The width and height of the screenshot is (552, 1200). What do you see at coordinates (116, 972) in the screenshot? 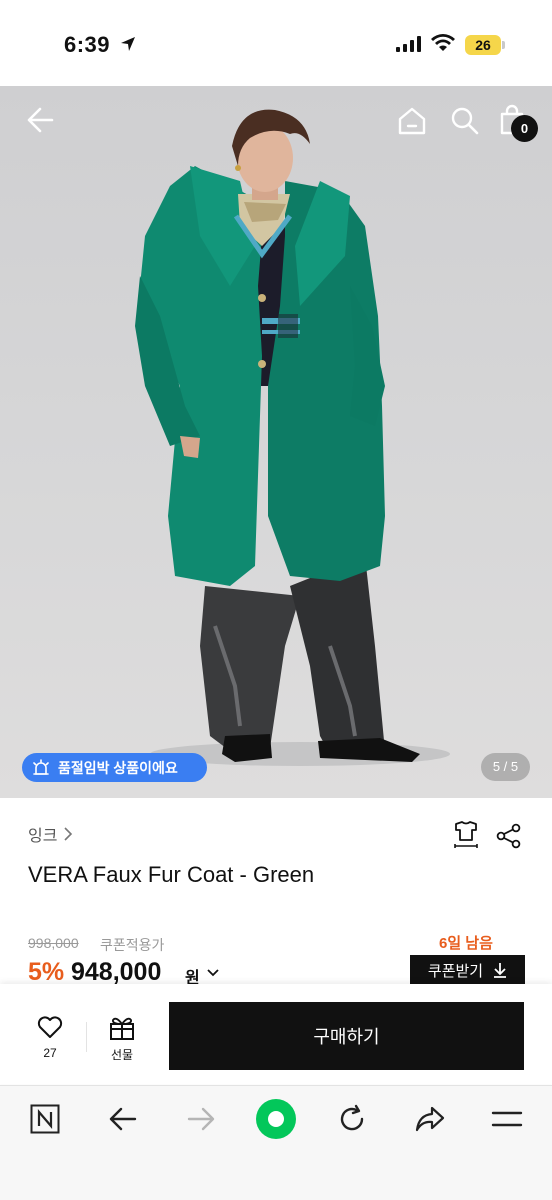
I see `sale-price: 948,000` at bounding box center [116, 972].